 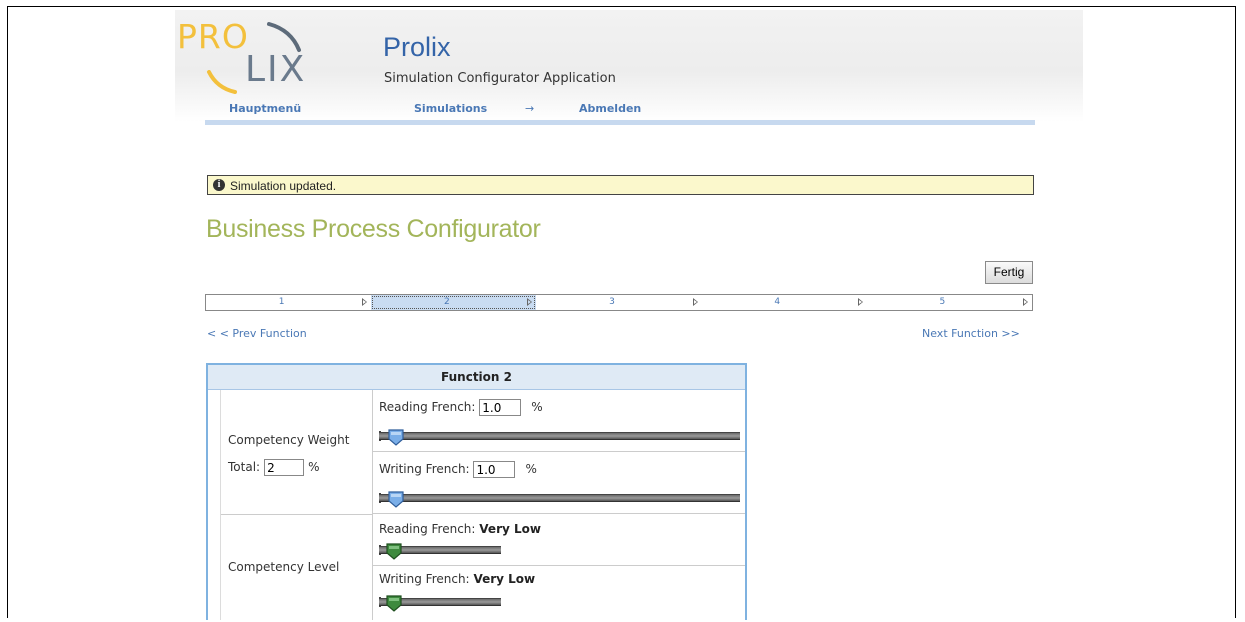 What do you see at coordinates (777, 302) in the screenshot?
I see `step-tab-label: 4` at bounding box center [777, 302].